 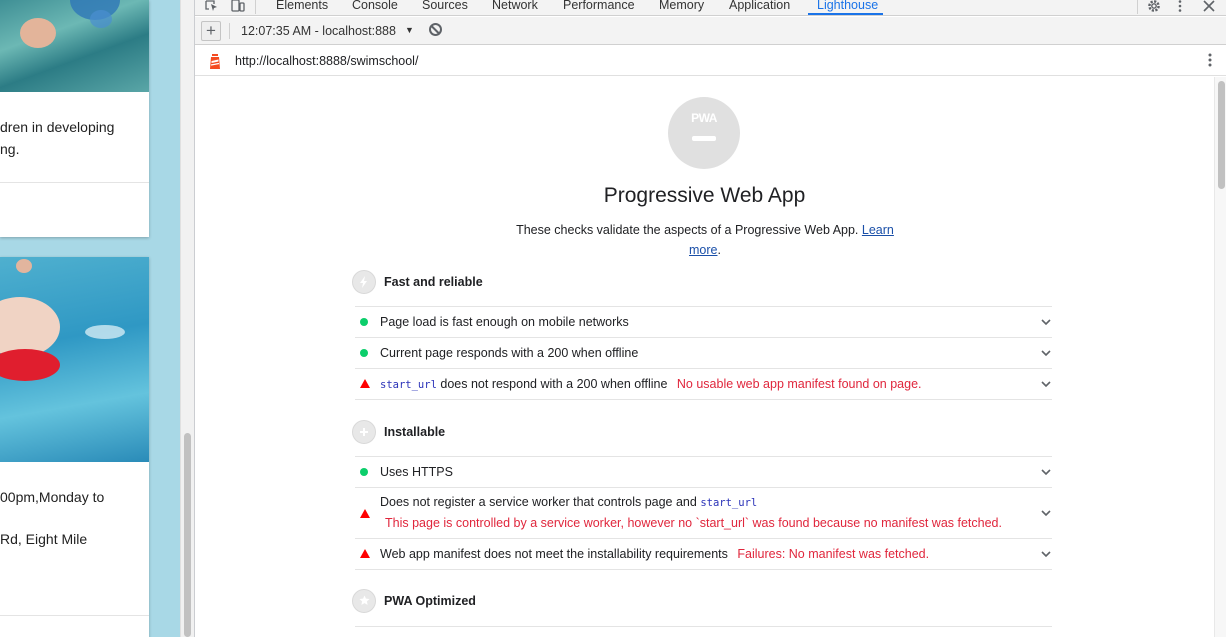 I want to click on group-title: Installable, so click(x=415, y=432).